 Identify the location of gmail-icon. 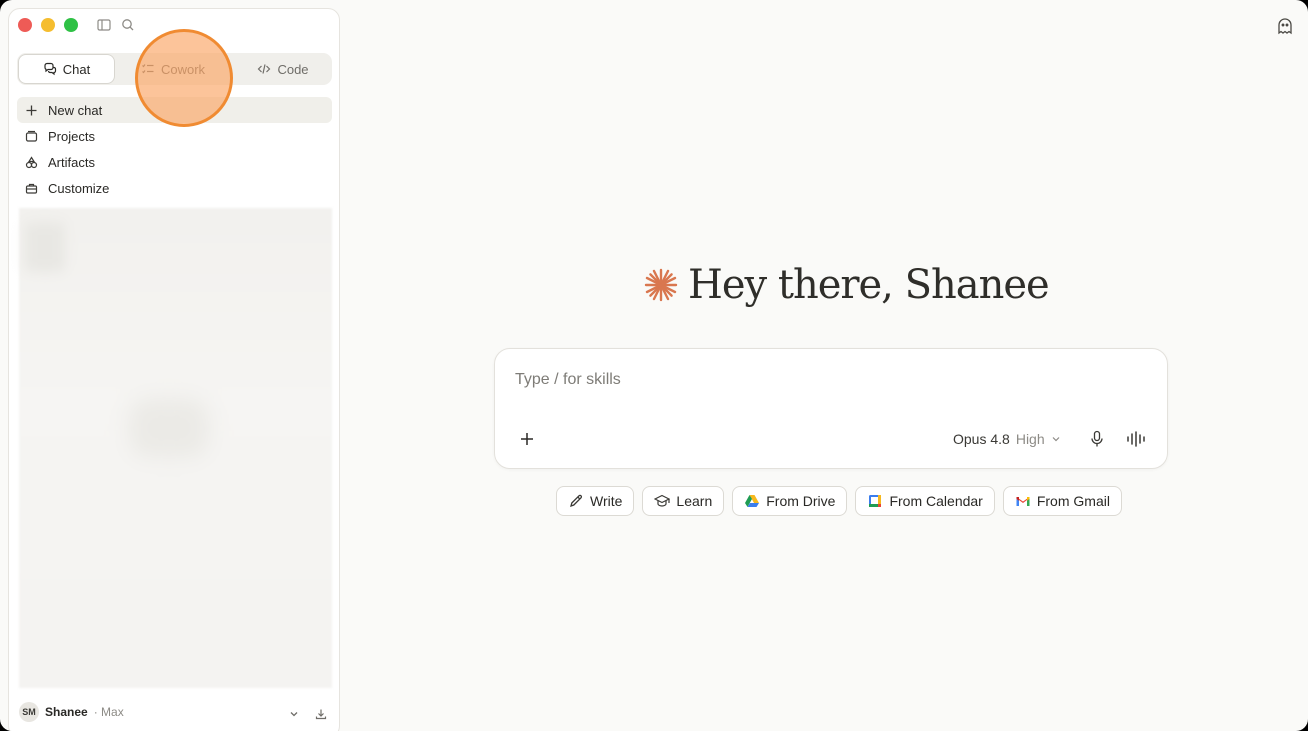
(1023, 501).